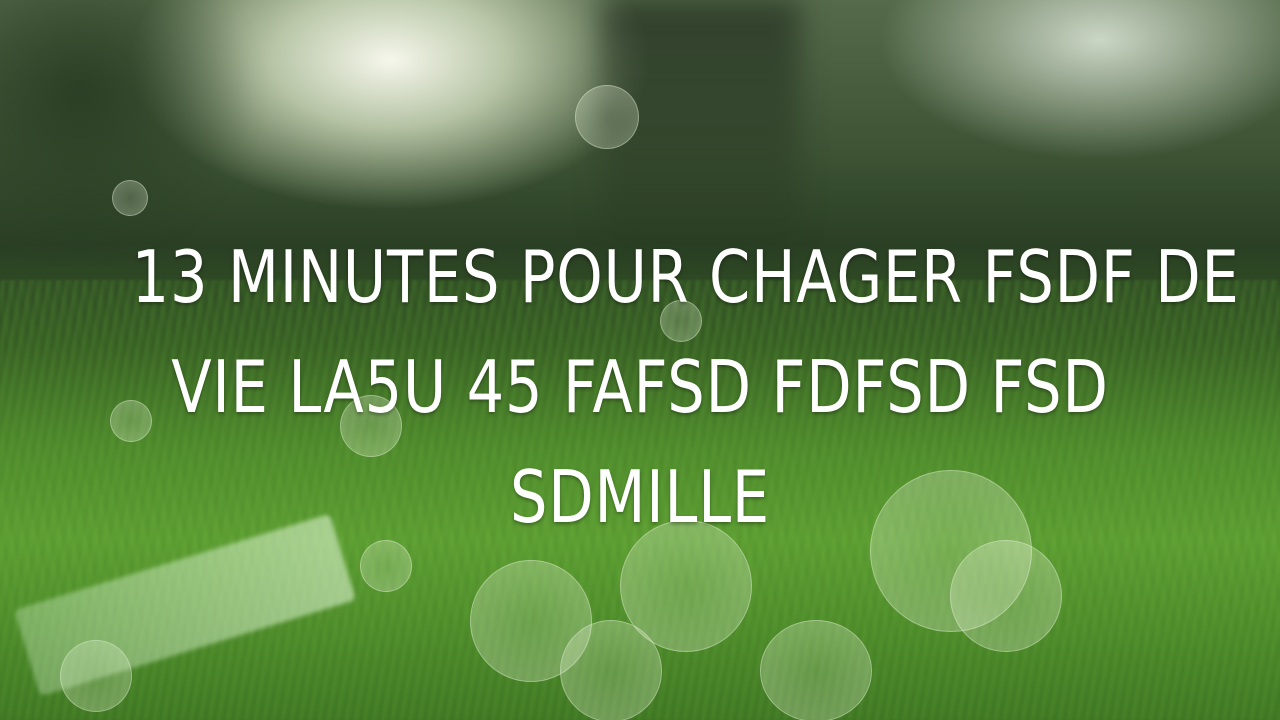 The image size is (1280, 720). Describe the element at coordinates (640, 387) in the screenshot. I see `caption-line: VIE LA5U 45 FAFSD FDFSD FSD` at that location.